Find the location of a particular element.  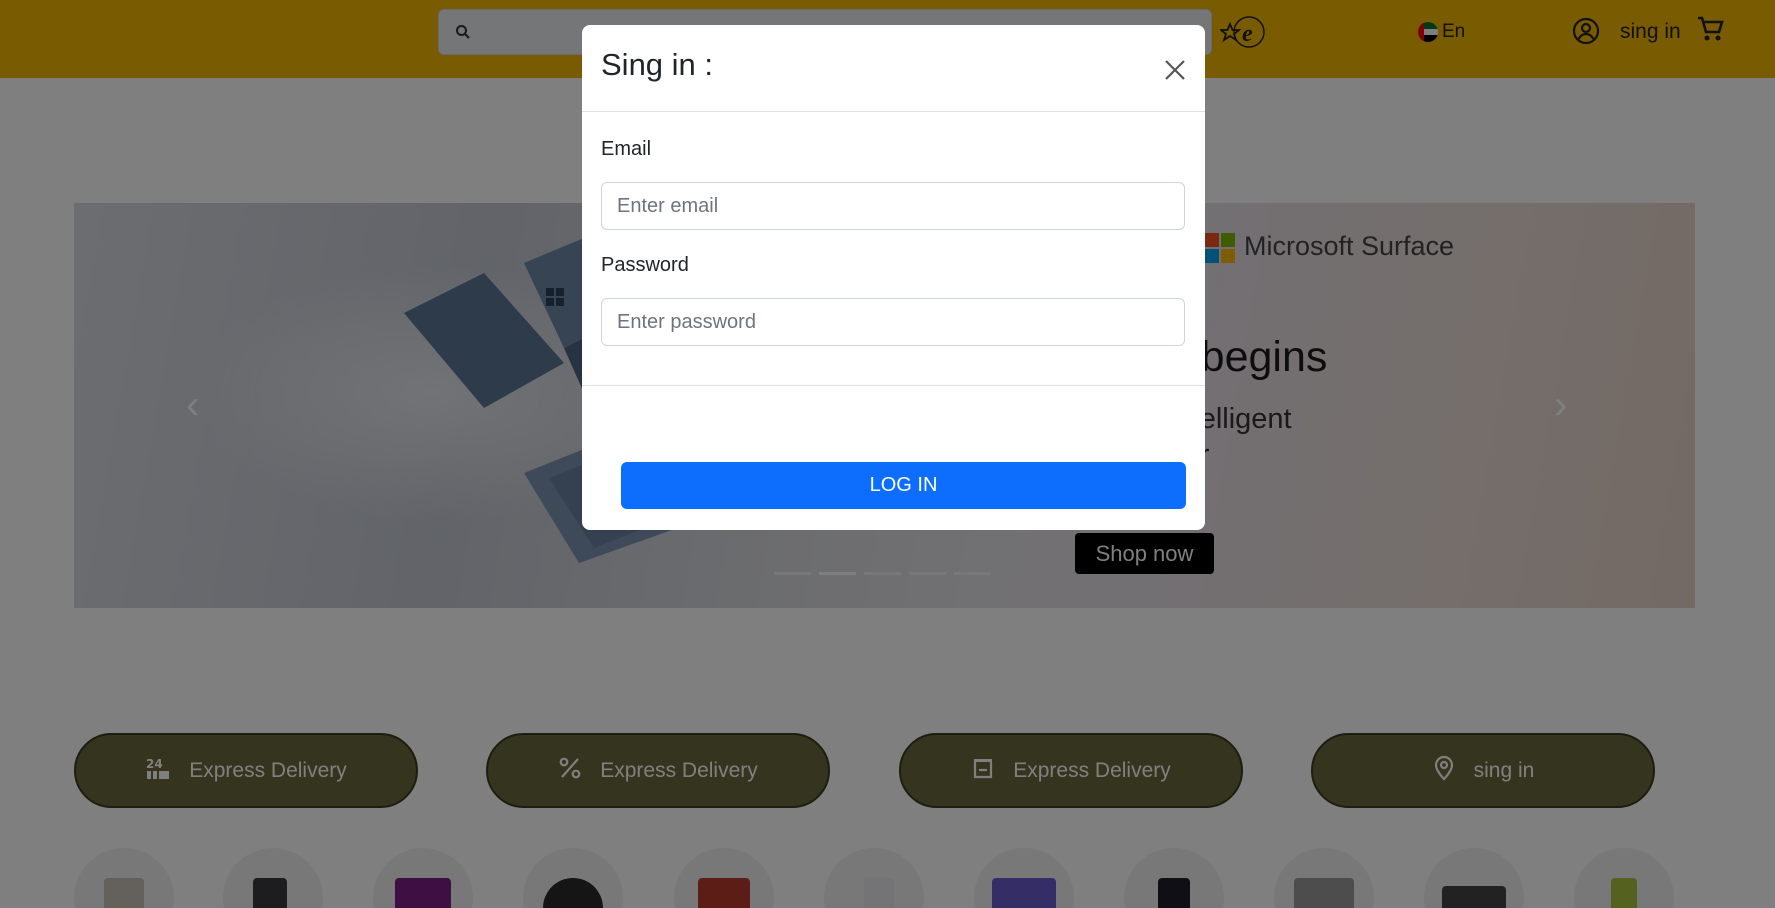

login-button: LOG IN is located at coordinates (903, 485).